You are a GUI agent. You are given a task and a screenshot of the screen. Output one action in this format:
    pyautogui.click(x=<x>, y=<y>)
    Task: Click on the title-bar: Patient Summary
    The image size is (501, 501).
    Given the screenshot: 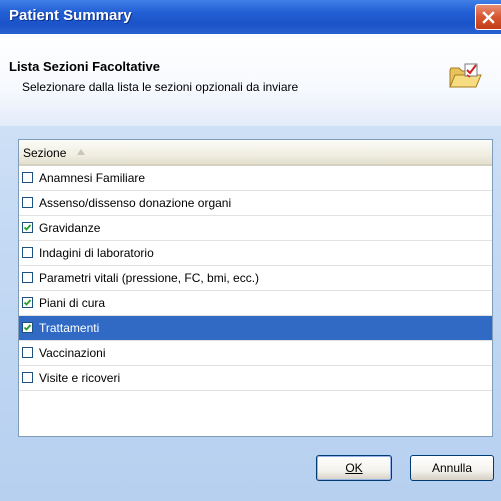 What is the action you would take?
    pyautogui.click(x=250, y=17)
    